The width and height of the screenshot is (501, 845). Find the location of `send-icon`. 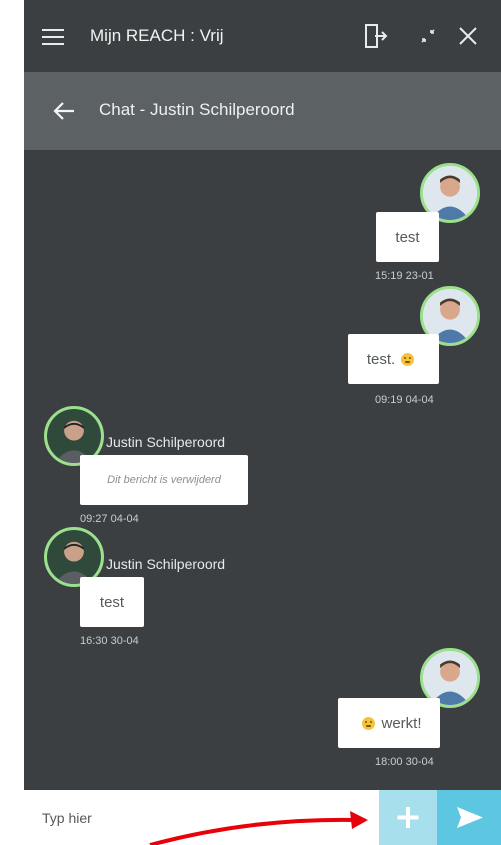

send-icon is located at coordinates (470, 817).